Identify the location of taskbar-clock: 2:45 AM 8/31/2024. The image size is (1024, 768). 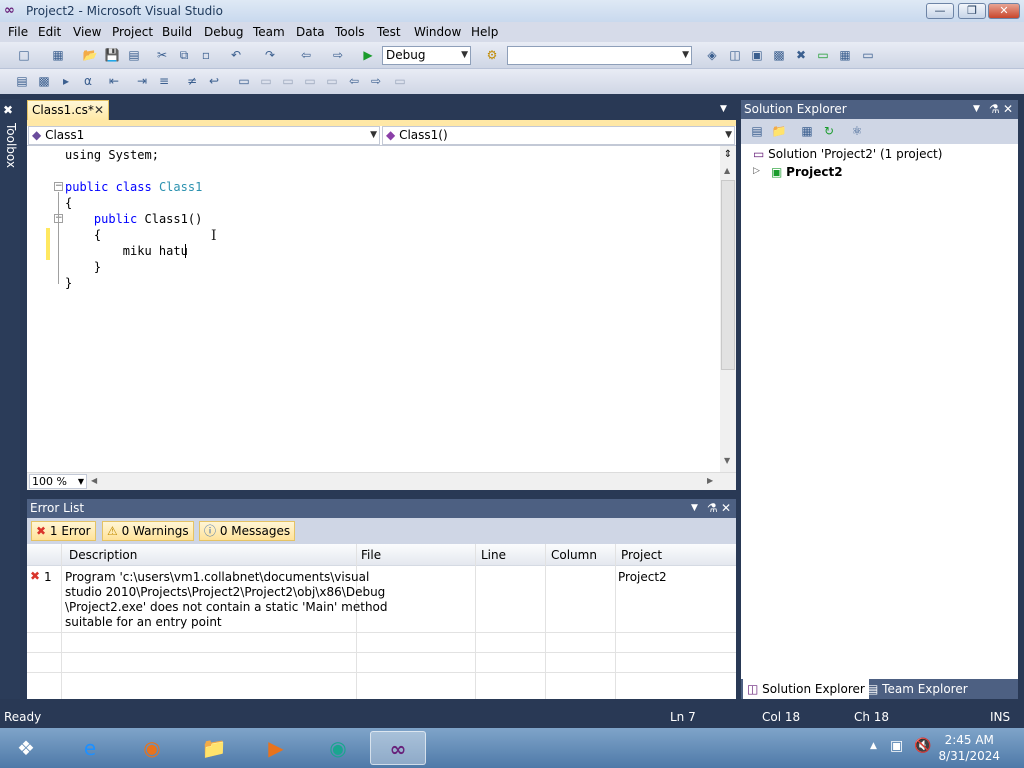
(969, 748).